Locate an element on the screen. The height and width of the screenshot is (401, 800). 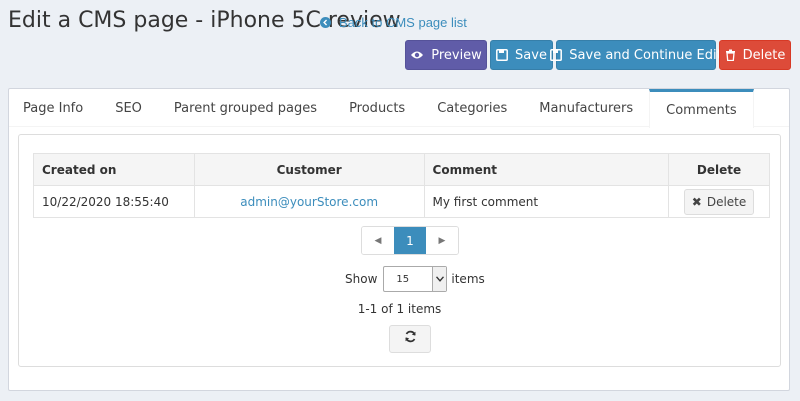
arrow-circle-left-icon is located at coordinates (325, 22).